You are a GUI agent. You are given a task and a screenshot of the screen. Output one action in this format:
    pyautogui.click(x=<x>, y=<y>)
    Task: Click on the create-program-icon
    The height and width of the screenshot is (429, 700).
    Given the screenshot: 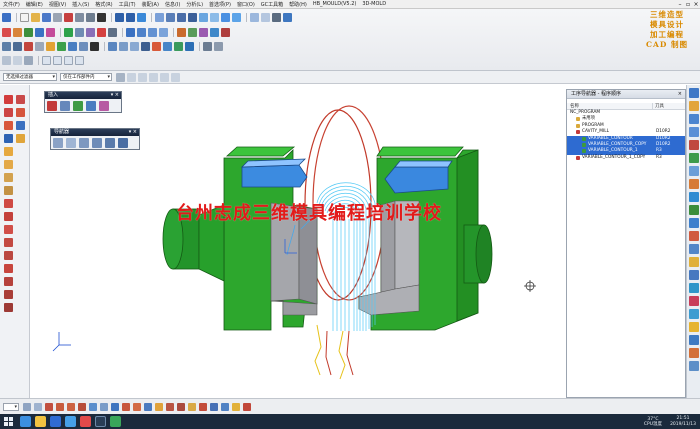 What is the action you would take?
    pyautogui.click(x=52, y=106)
    